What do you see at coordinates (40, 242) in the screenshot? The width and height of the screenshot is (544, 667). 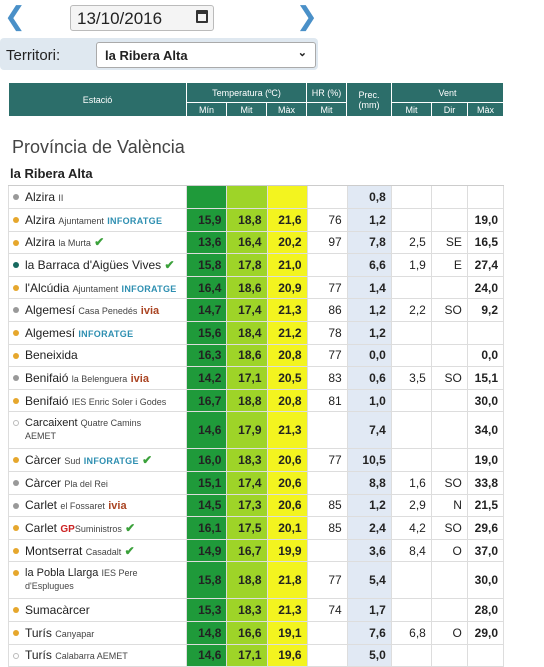 I see `station-name: Alzira` at bounding box center [40, 242].